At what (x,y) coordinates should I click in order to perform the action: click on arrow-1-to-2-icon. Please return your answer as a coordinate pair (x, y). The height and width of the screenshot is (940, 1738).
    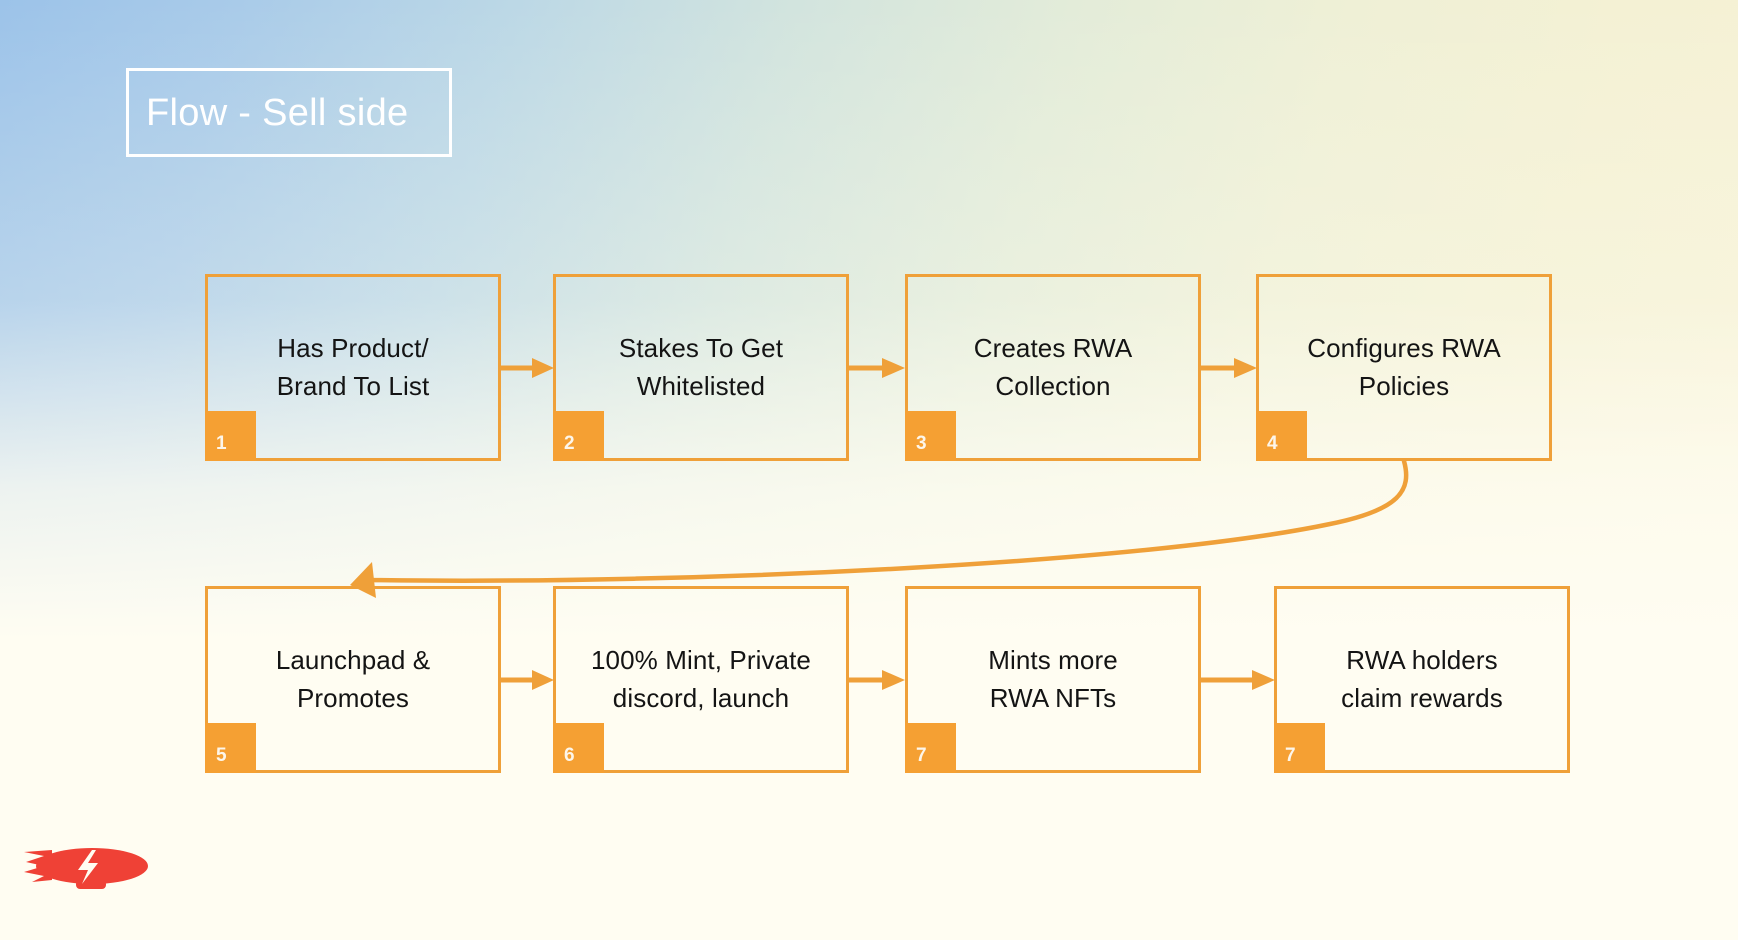
    Looking at the image, I should click on (527, 368).